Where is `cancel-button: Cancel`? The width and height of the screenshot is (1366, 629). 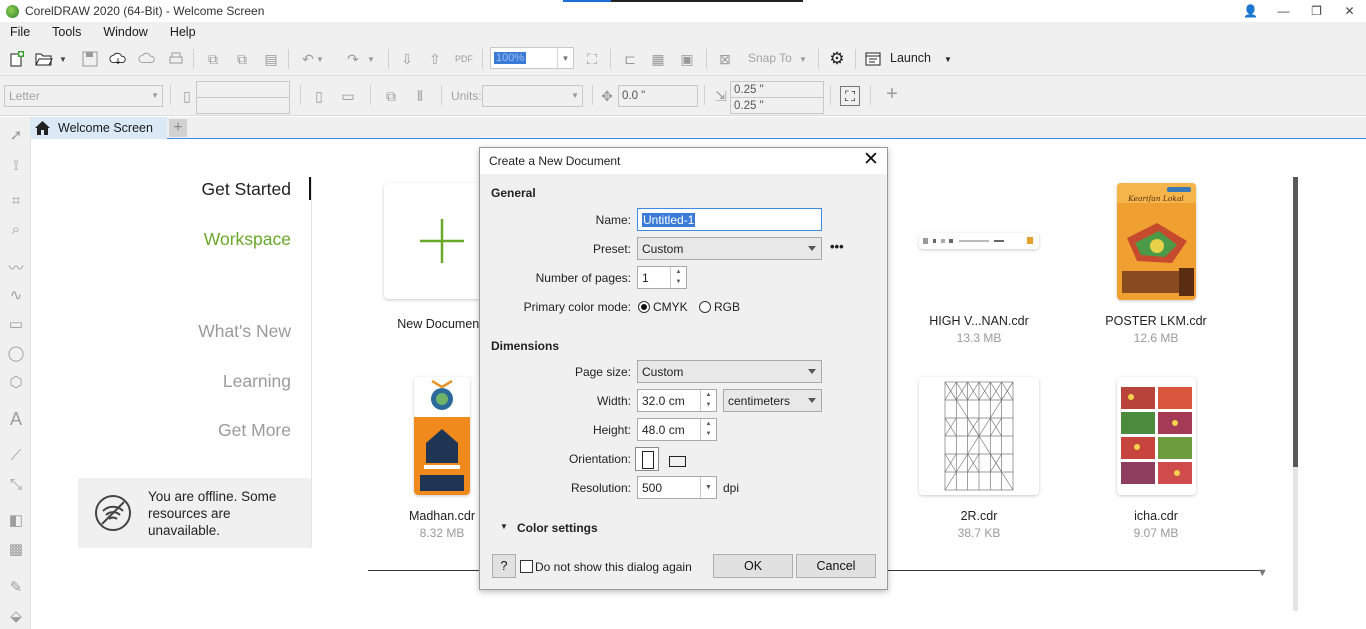
cancel-button: Cancel is located at coordinates (836, 566).